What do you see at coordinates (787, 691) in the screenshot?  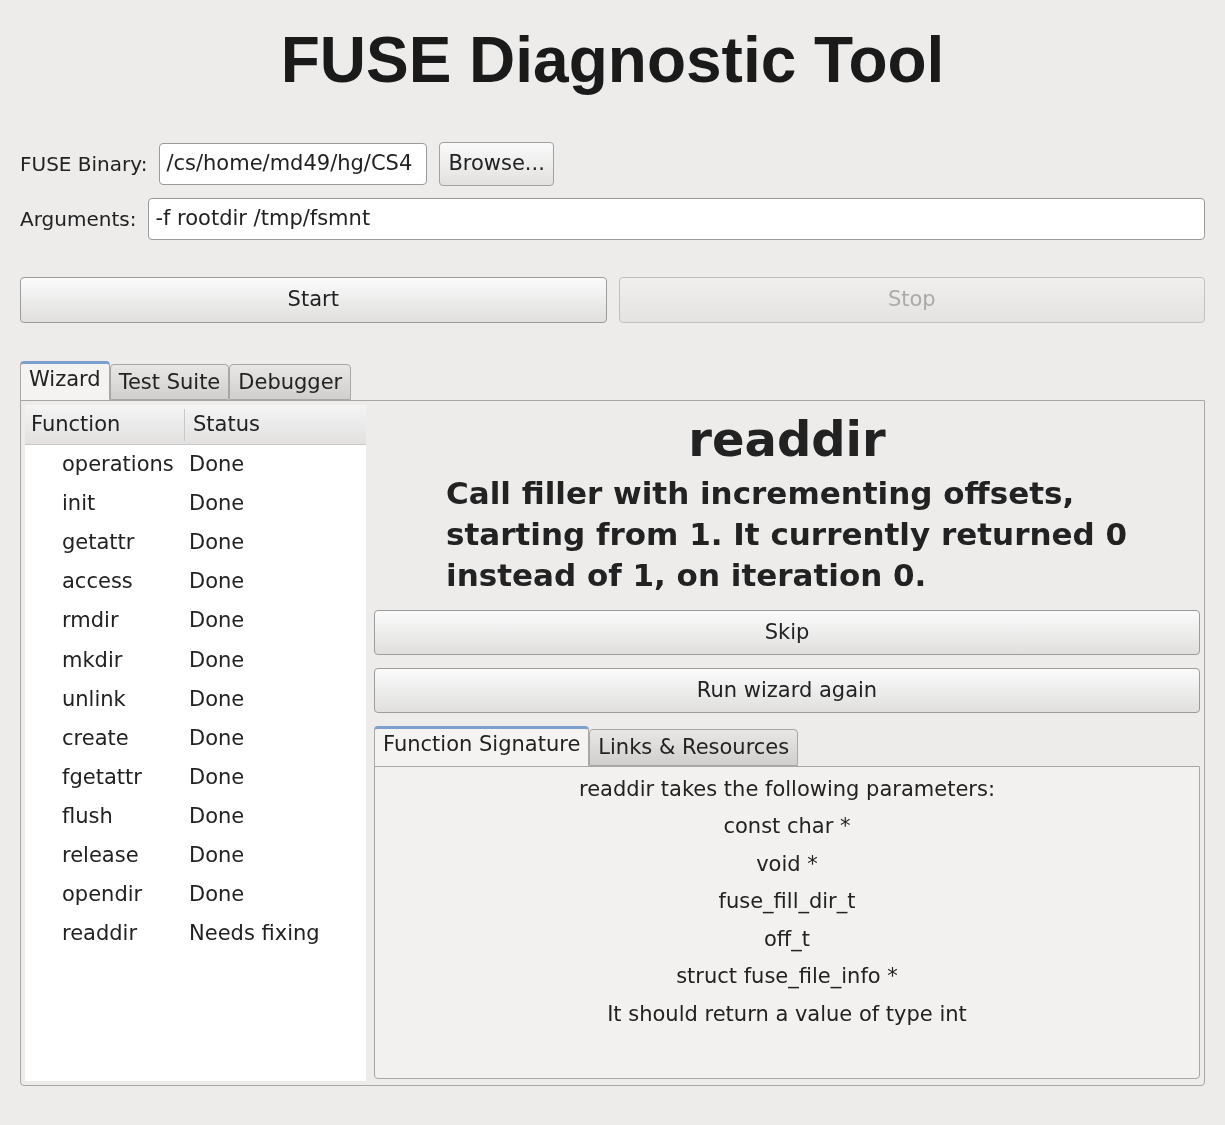 I see `wizard-button: Run wizard again` at bounding box center [787, 691].